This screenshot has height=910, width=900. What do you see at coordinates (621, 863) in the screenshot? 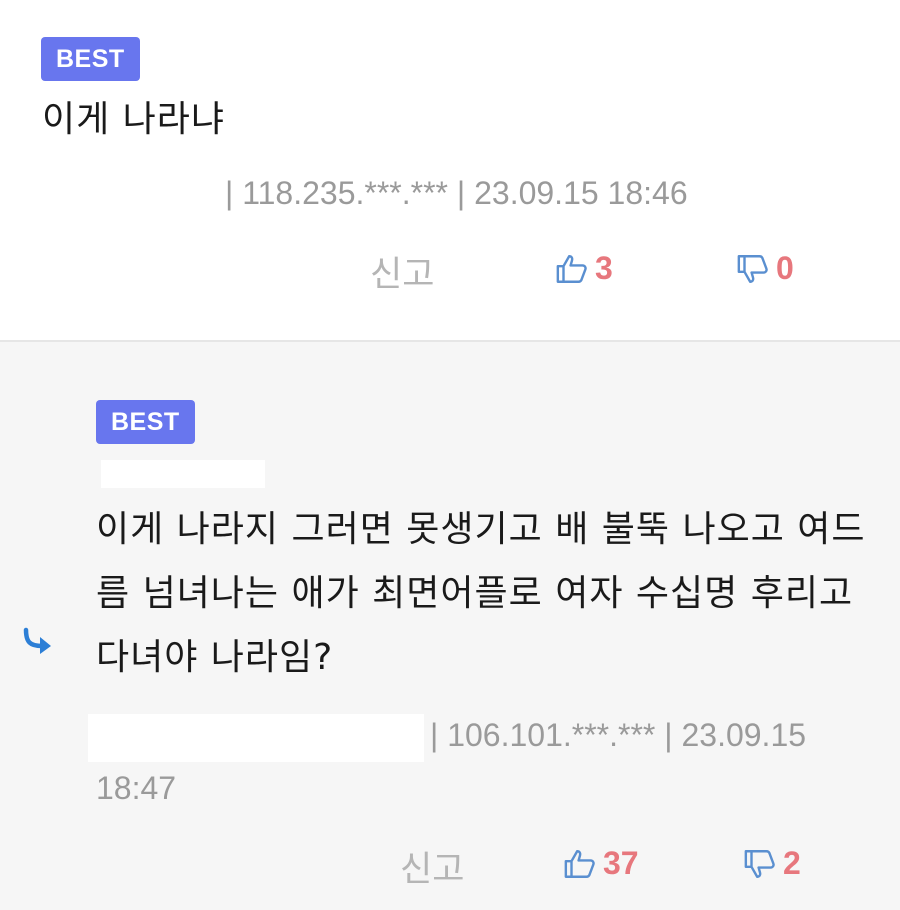
I see `like-count: 37` at bounding box center [621, 863].